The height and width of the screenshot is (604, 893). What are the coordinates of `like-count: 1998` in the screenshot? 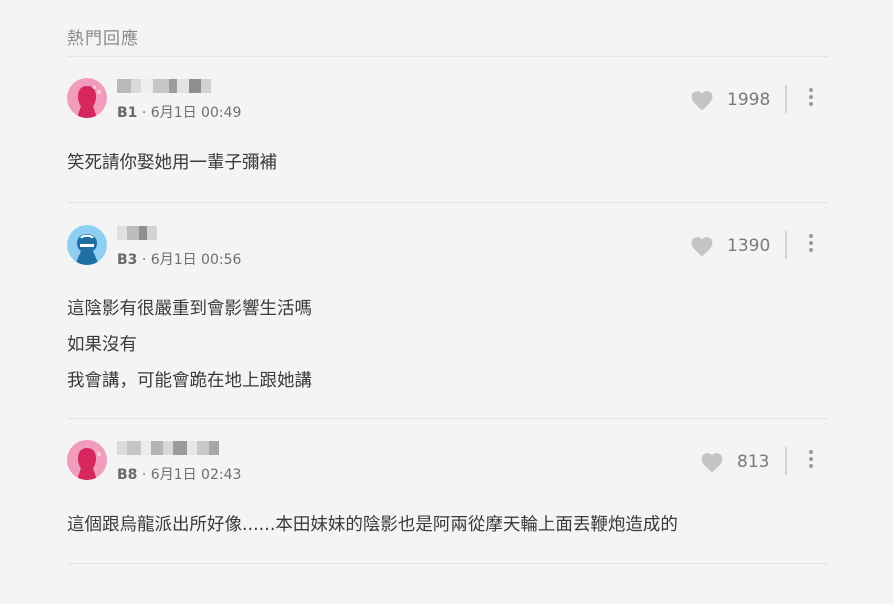 It's located at (749, 99).